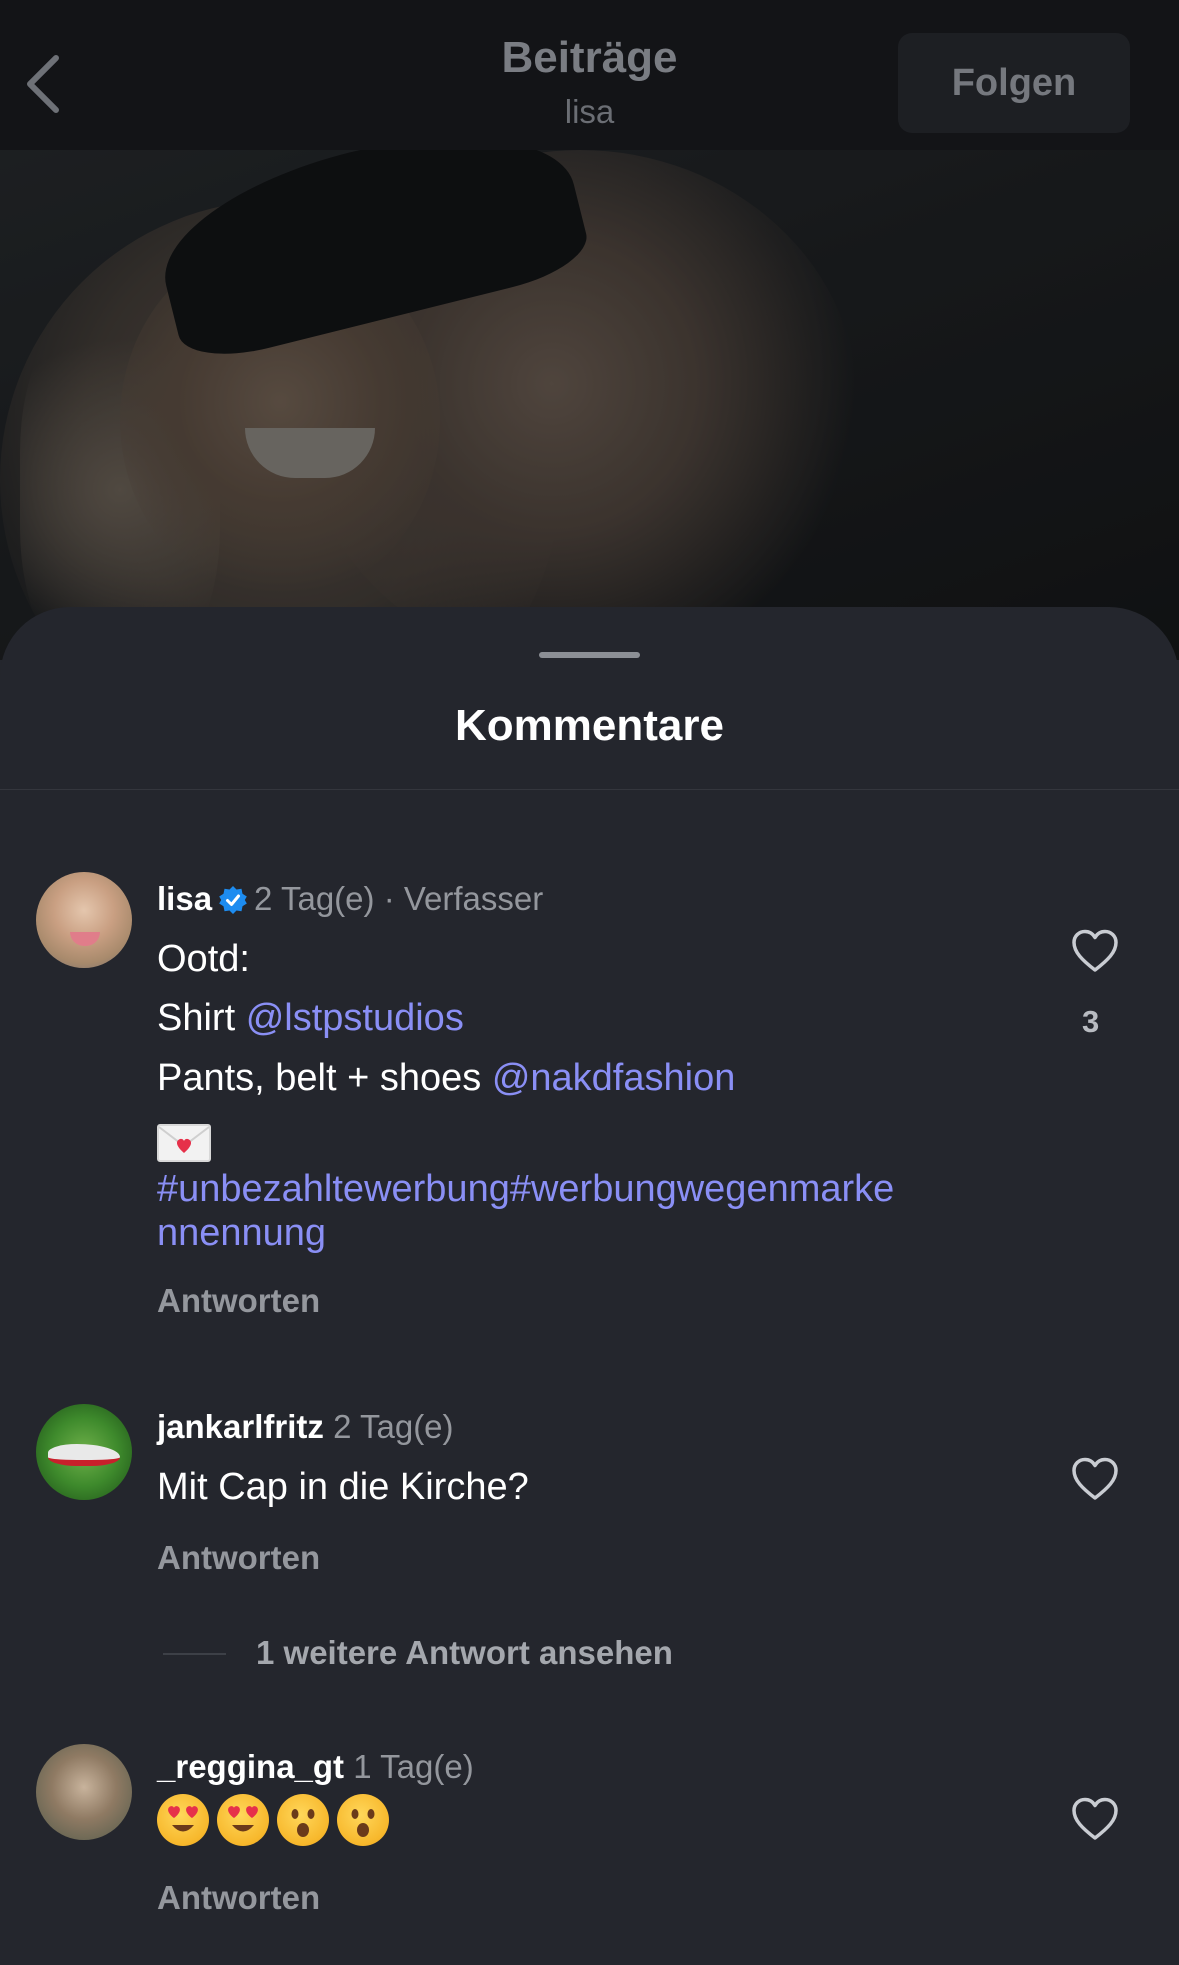 The width and height of the screenshot is (1179, 1965). I want to click on comment-time: 1 Tag(e), so click(413, 1766).